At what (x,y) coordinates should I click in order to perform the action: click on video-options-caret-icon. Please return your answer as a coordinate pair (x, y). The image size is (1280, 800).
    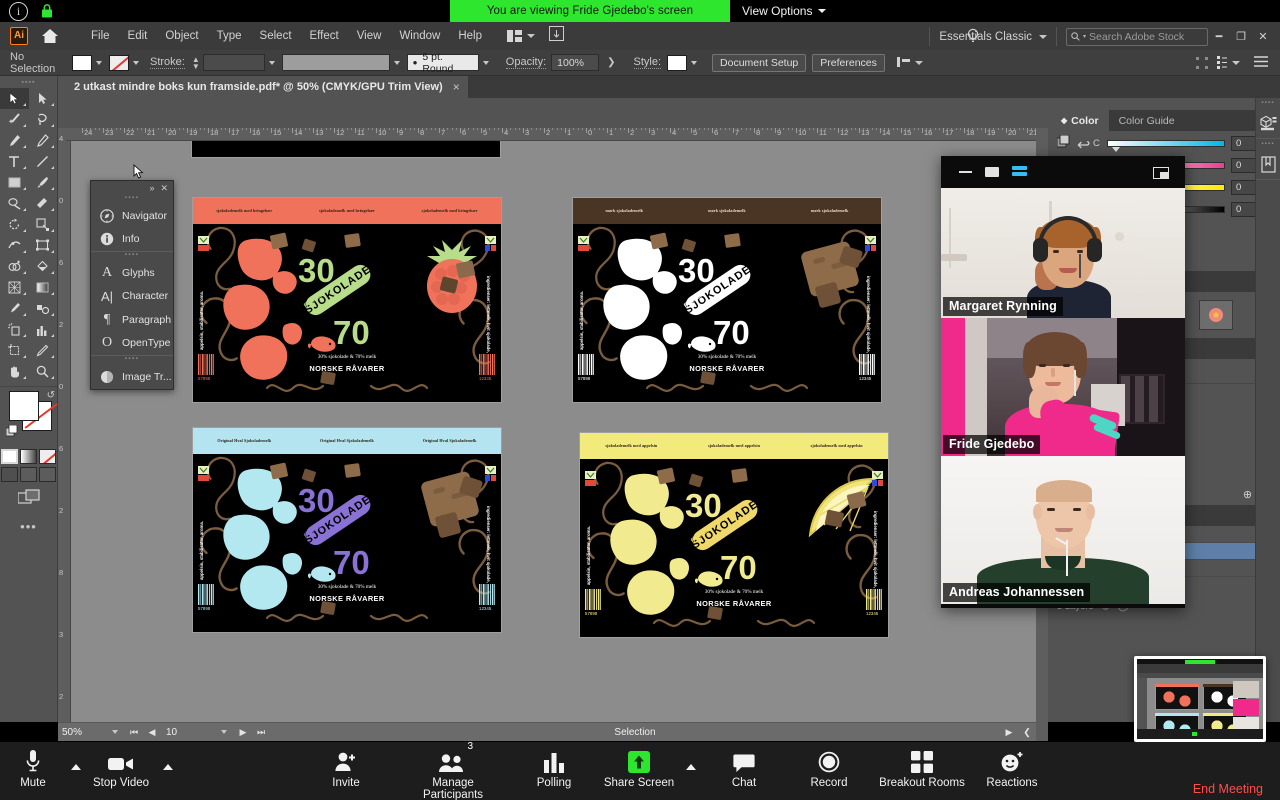
    Looking at the image, I should click on (168, 767).